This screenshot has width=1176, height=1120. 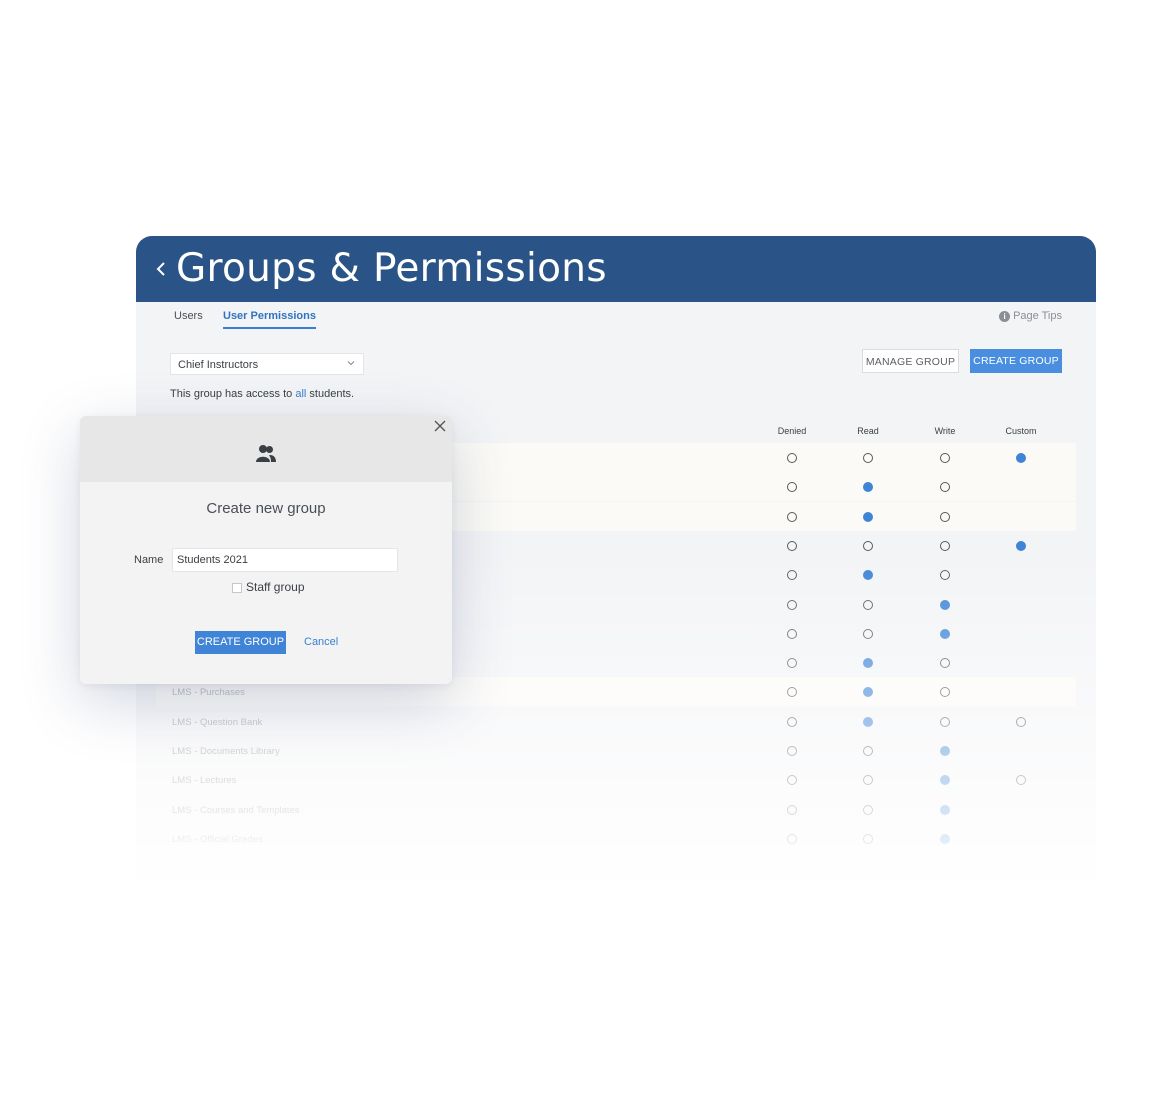 I want to click on group-select: Chief Instructors, so click(x=267, y=364).